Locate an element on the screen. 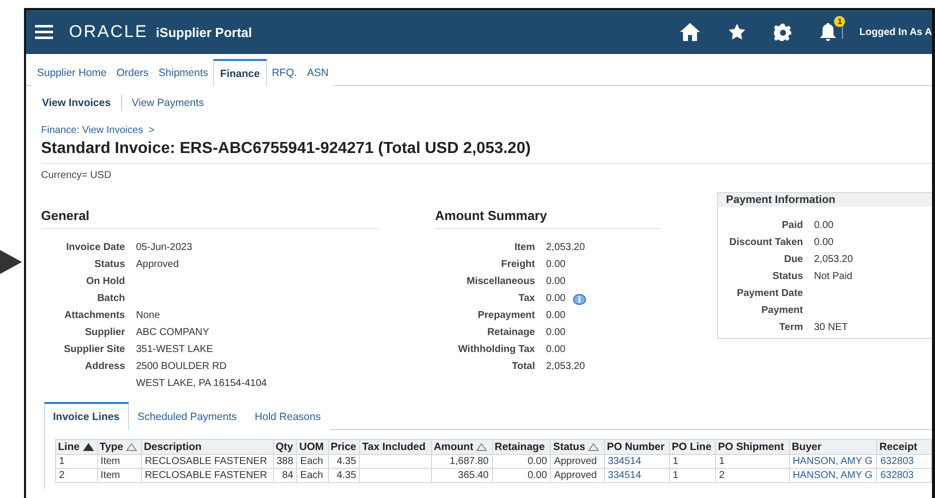  field-label: Payment is located at coordinates (781, 311).